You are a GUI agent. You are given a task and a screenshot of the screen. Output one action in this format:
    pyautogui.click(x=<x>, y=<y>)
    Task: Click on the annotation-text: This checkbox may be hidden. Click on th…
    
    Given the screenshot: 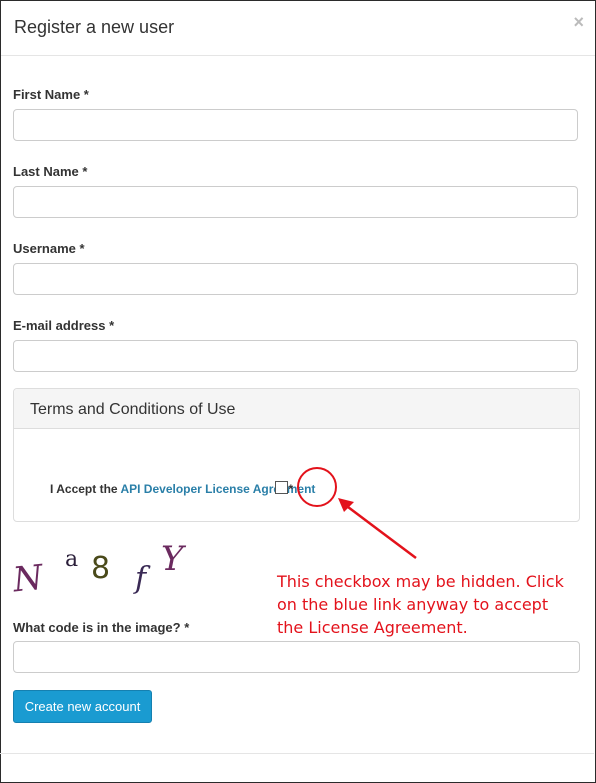 What is the action you would take?
    pyautogui.click(x=420, y=604)
    